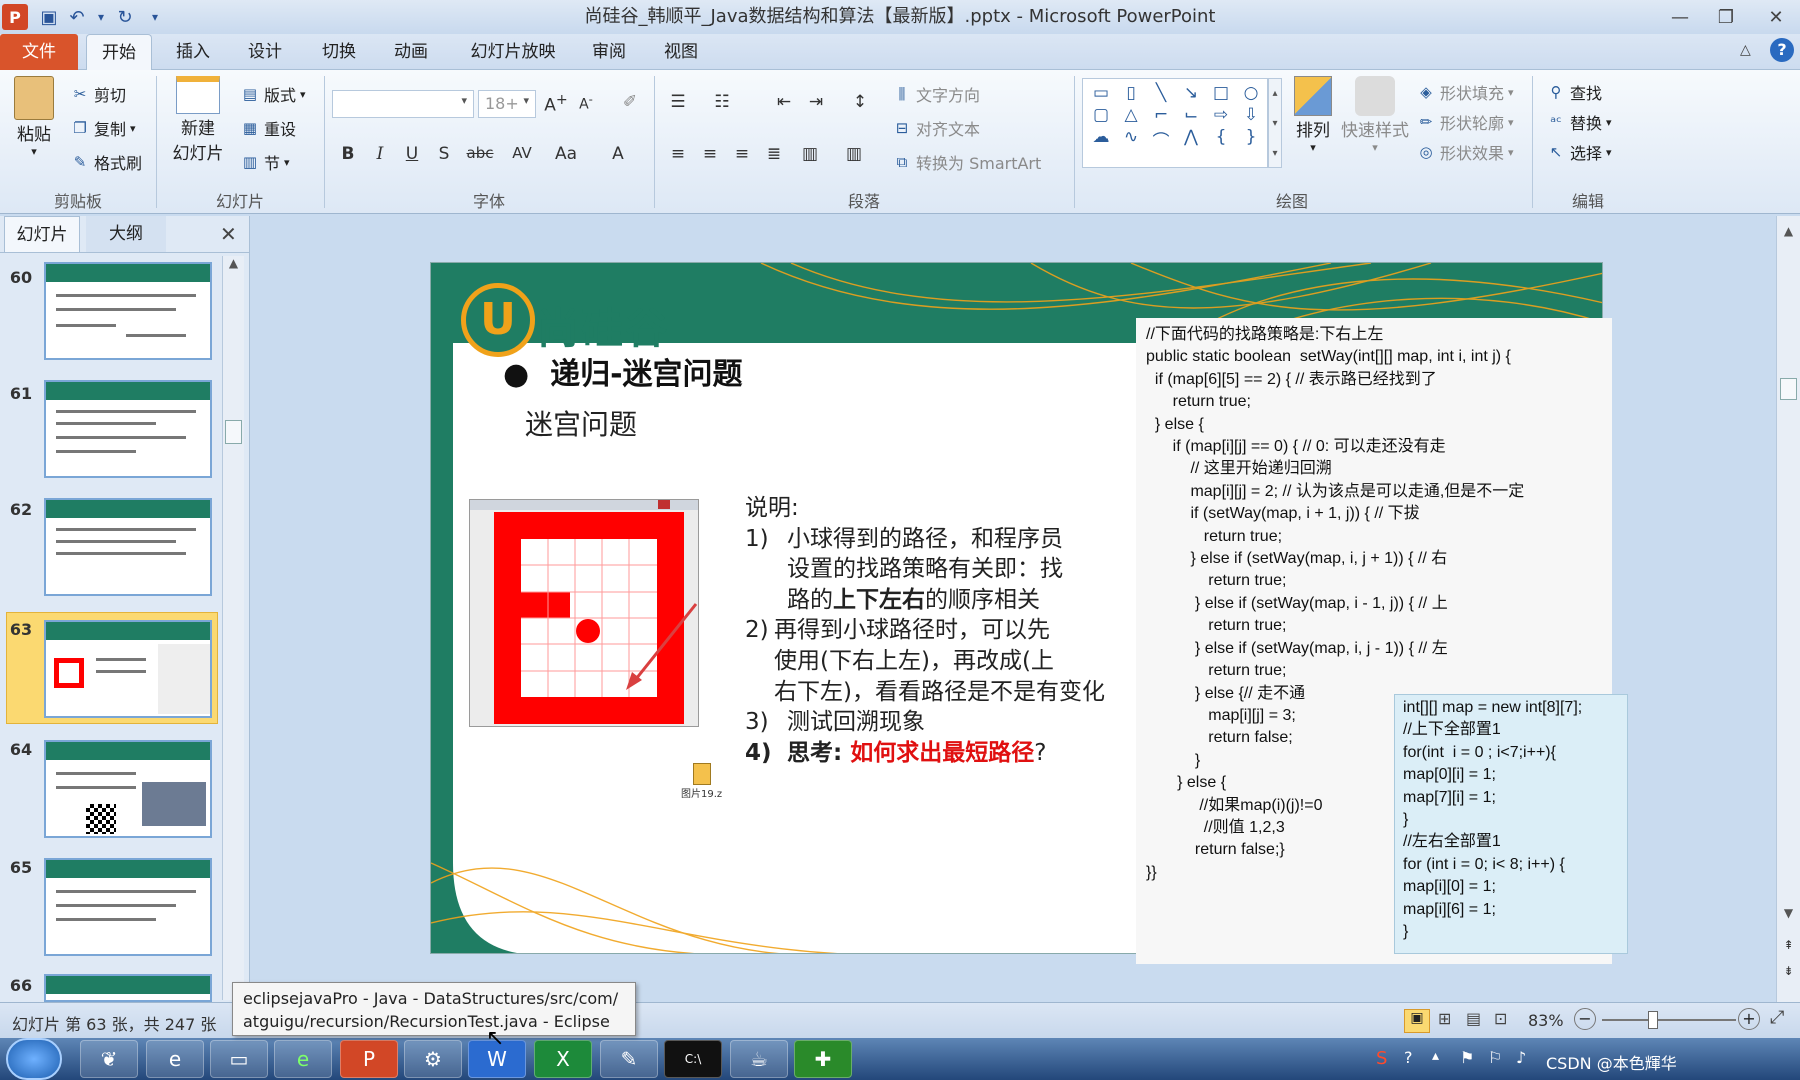 This screenshot has height=1080, width=1800. What do you see at coordinates (228, 234) in the screenshot?
I see `close-panel-icon: ✕` at bounding box center [228, 234].